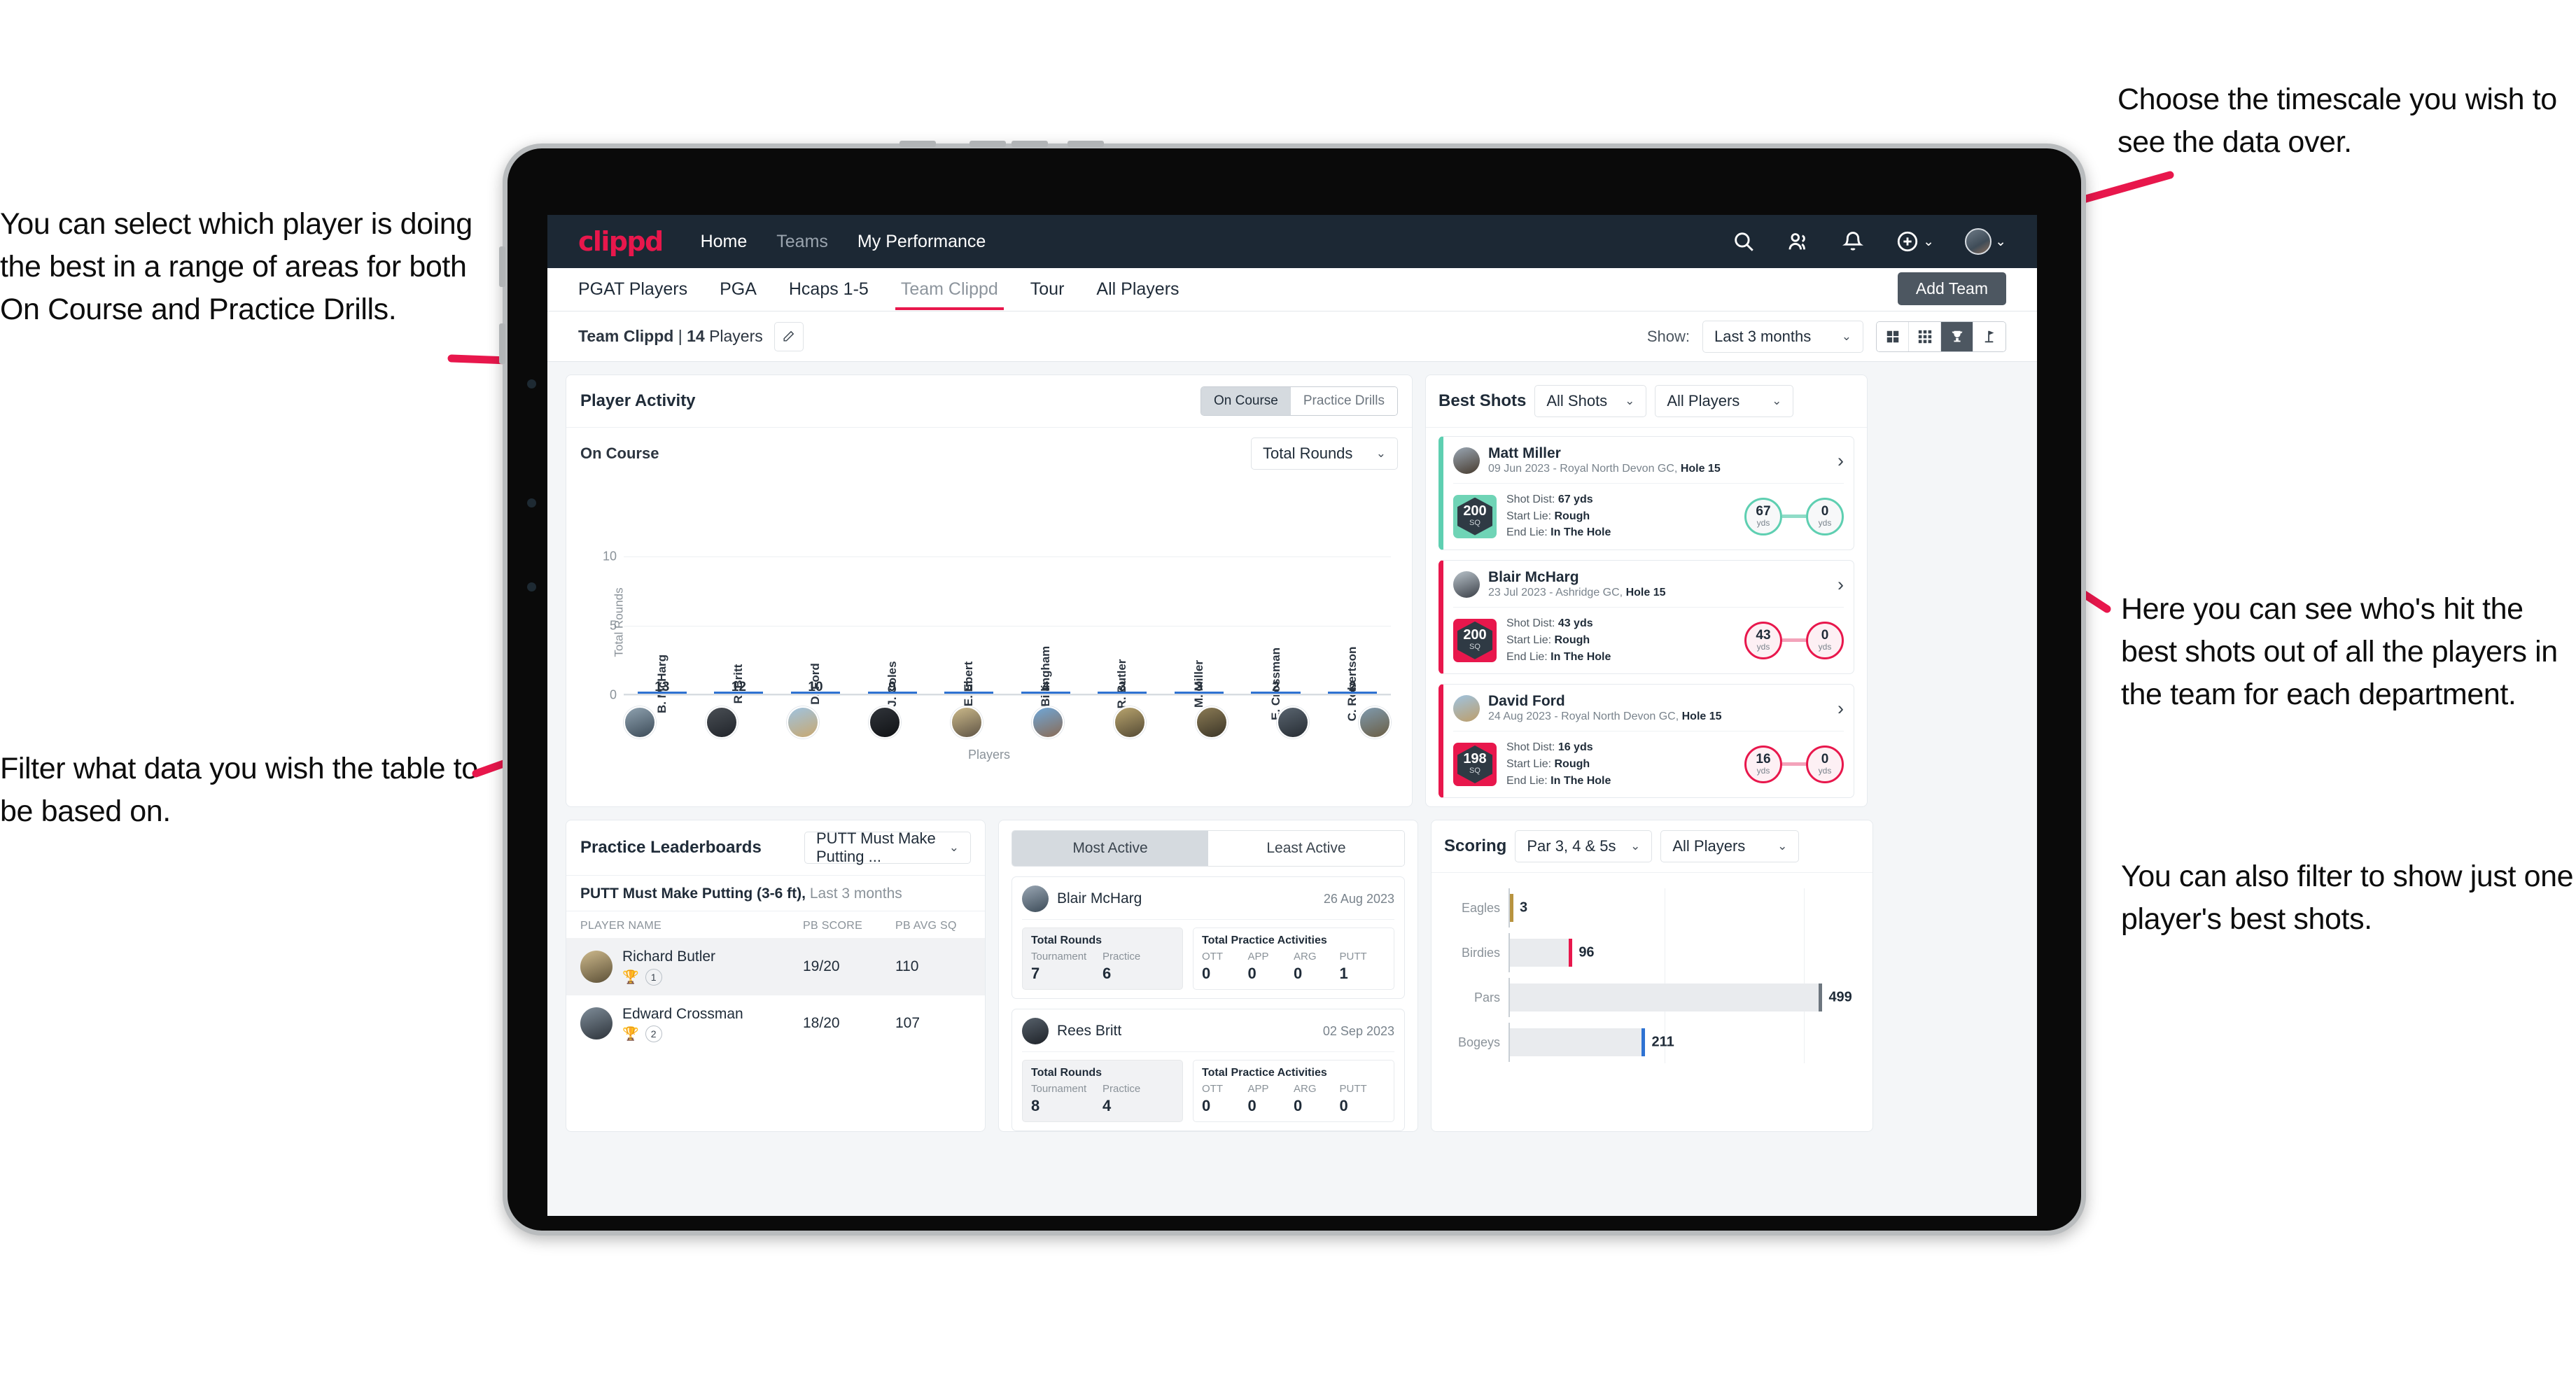 This screenshot has height=1386, width=2576. I want to click on practice-val-putt: 0, so click(1343, 1106).